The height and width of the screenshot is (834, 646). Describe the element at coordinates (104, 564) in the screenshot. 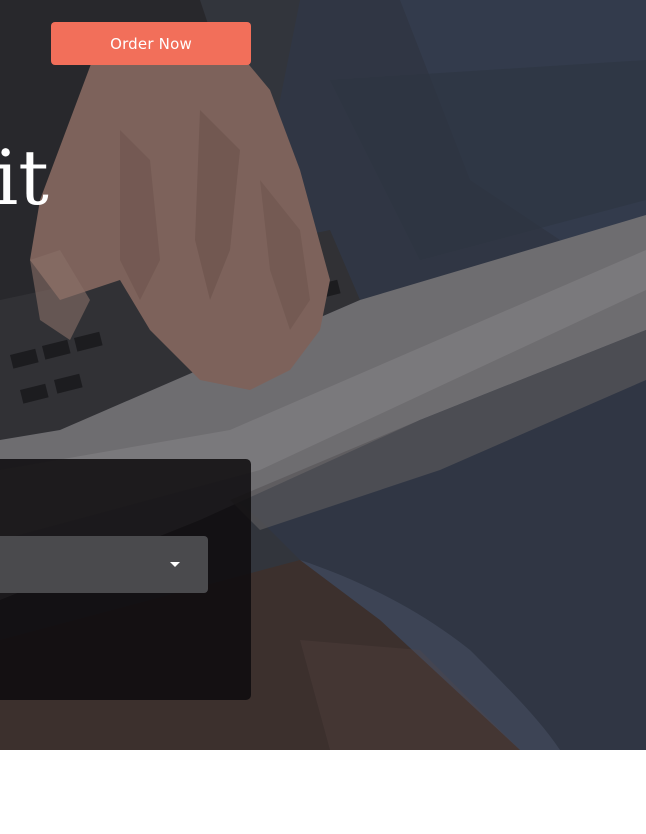

I see `service-select` at that location.